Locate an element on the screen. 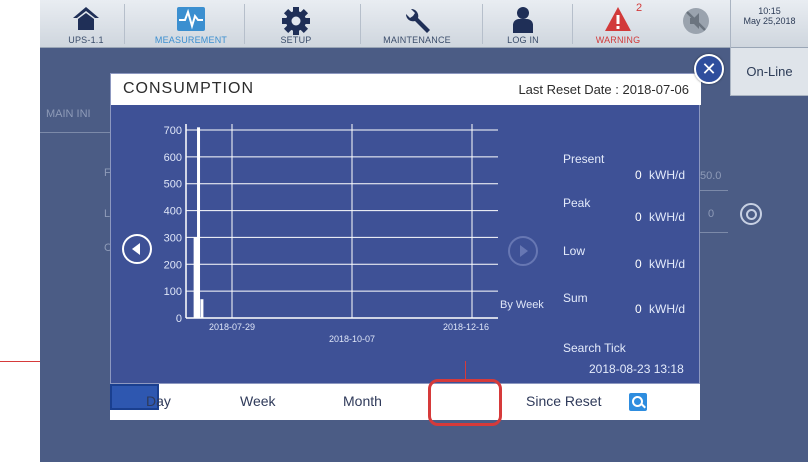 This screenshot has width=808, height=462. tab-year-label: Year is located at coordinates (405, 396).